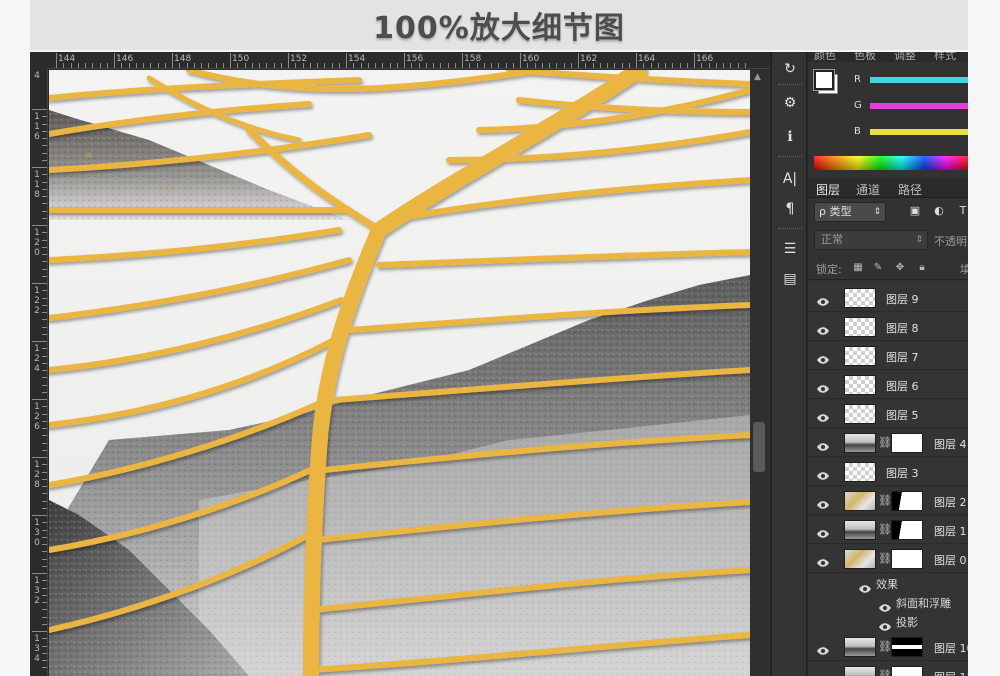  Describe the element at coordinates (760, 373) in the screenshot. I see `vertical-scrollbar: ▲` at that location.